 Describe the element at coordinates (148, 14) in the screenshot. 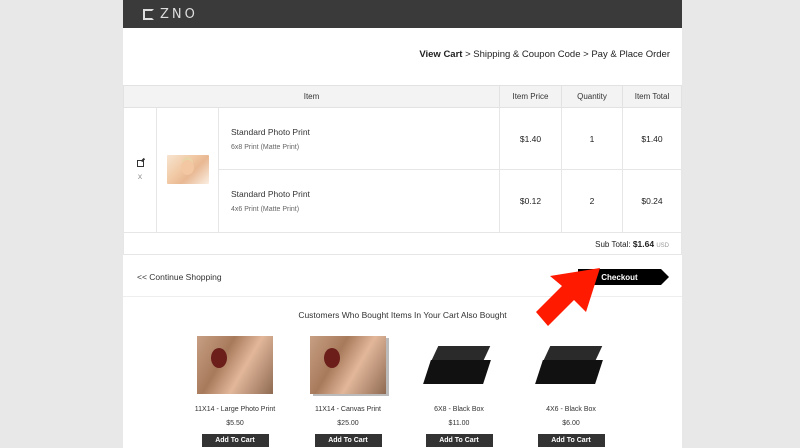

I see `logo-icon` at that location.